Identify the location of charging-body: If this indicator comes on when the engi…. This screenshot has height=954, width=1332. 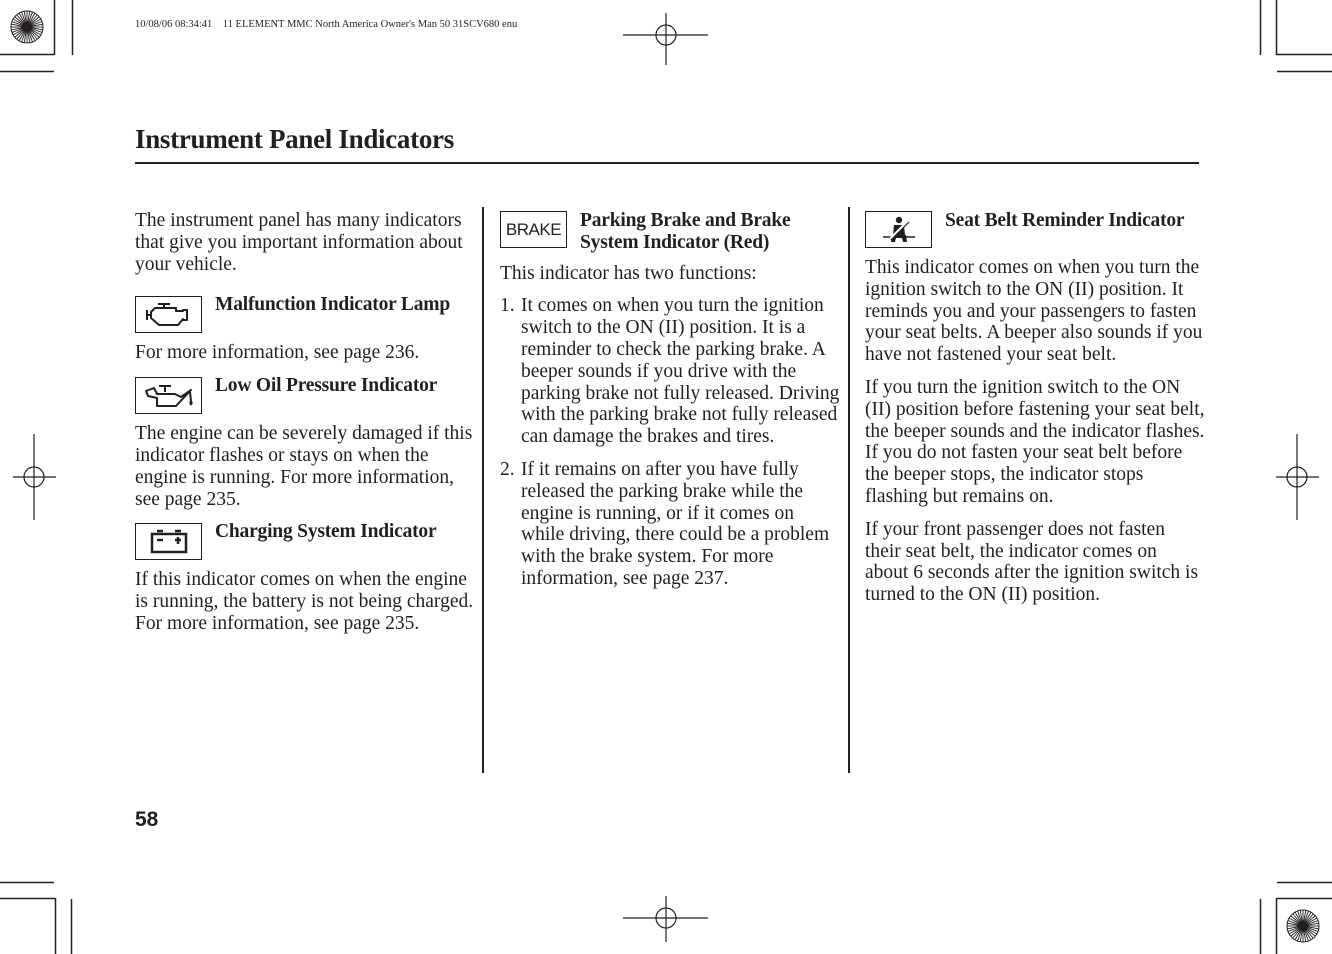
(304, 601).